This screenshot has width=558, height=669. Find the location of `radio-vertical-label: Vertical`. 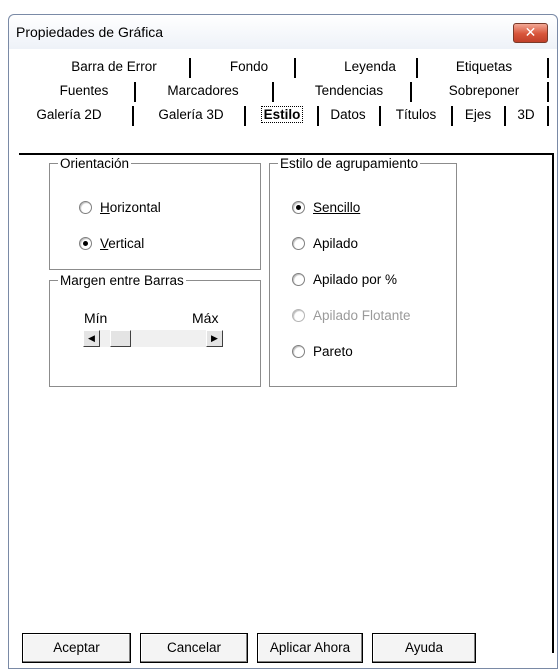

radio-vertical-label: Vertical is located at coordinates (122, 243).